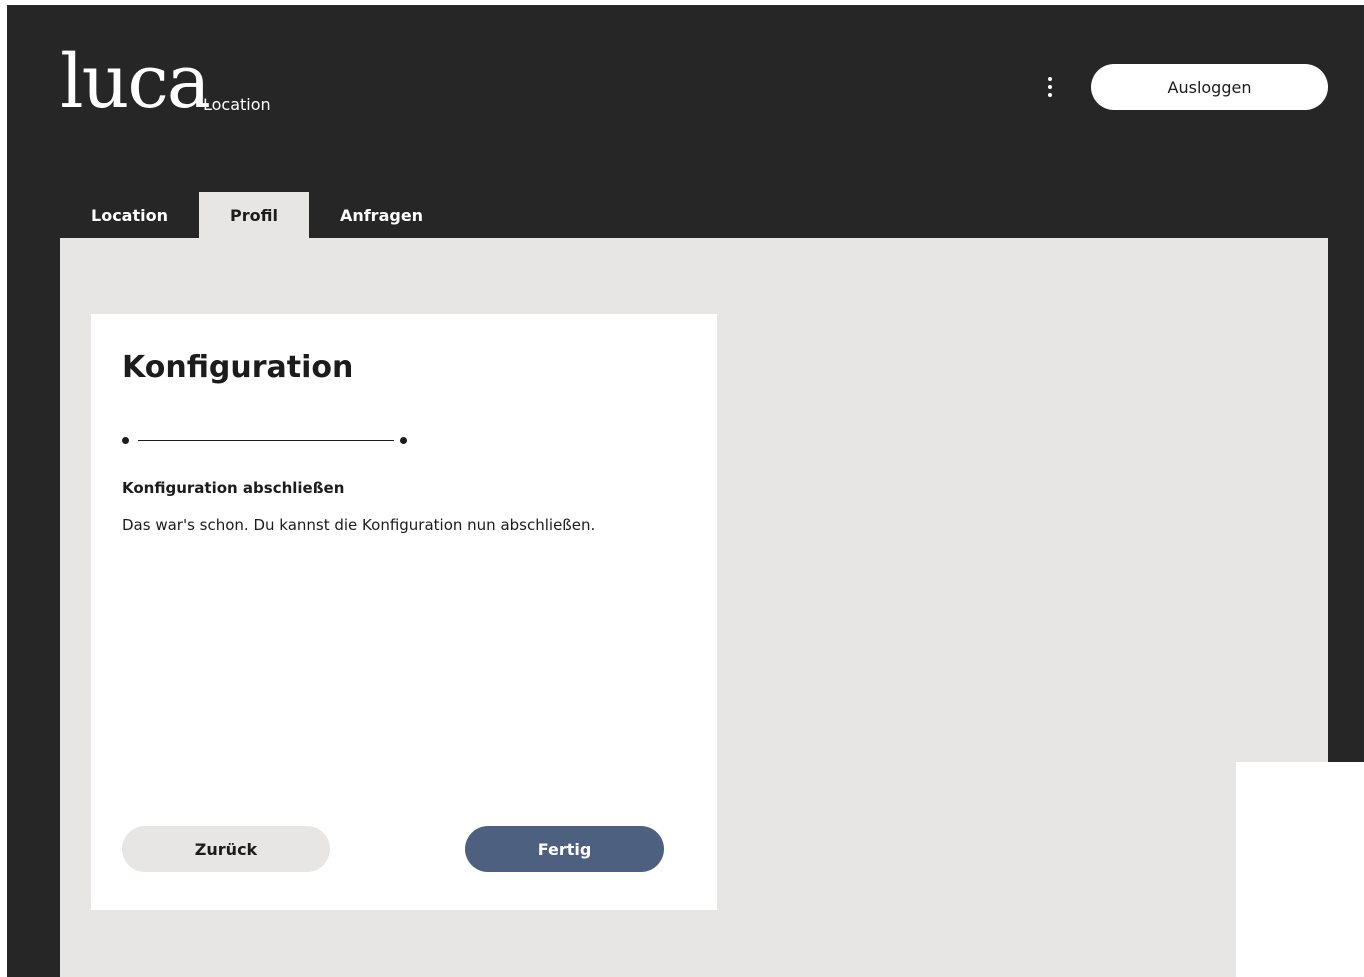 Image resolution: width=1364 pixels, height=977 pixels. I want to click on logo-subtitle: Location, so click(237, 104).